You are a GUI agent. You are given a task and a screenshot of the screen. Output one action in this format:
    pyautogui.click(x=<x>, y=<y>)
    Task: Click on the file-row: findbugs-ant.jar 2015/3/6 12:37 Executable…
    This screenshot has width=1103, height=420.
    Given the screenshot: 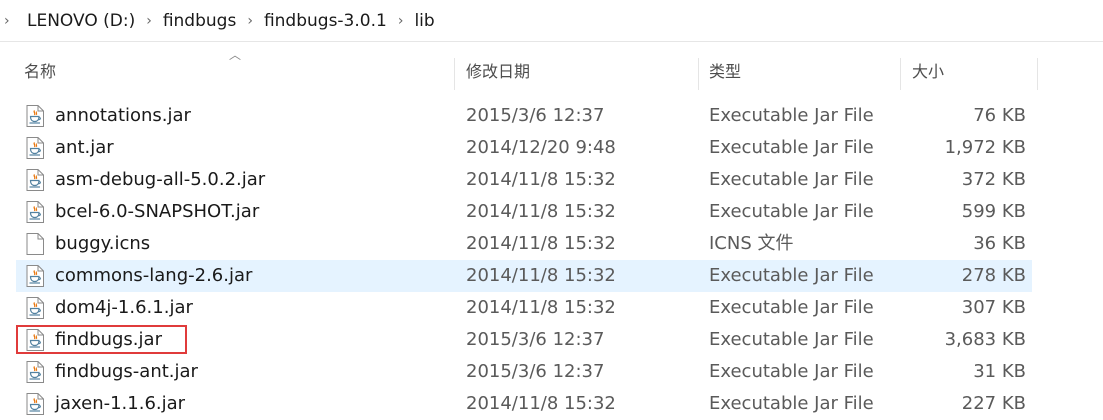 What is the action you would take?
    pyautogui.click(x=524, y=372)
    